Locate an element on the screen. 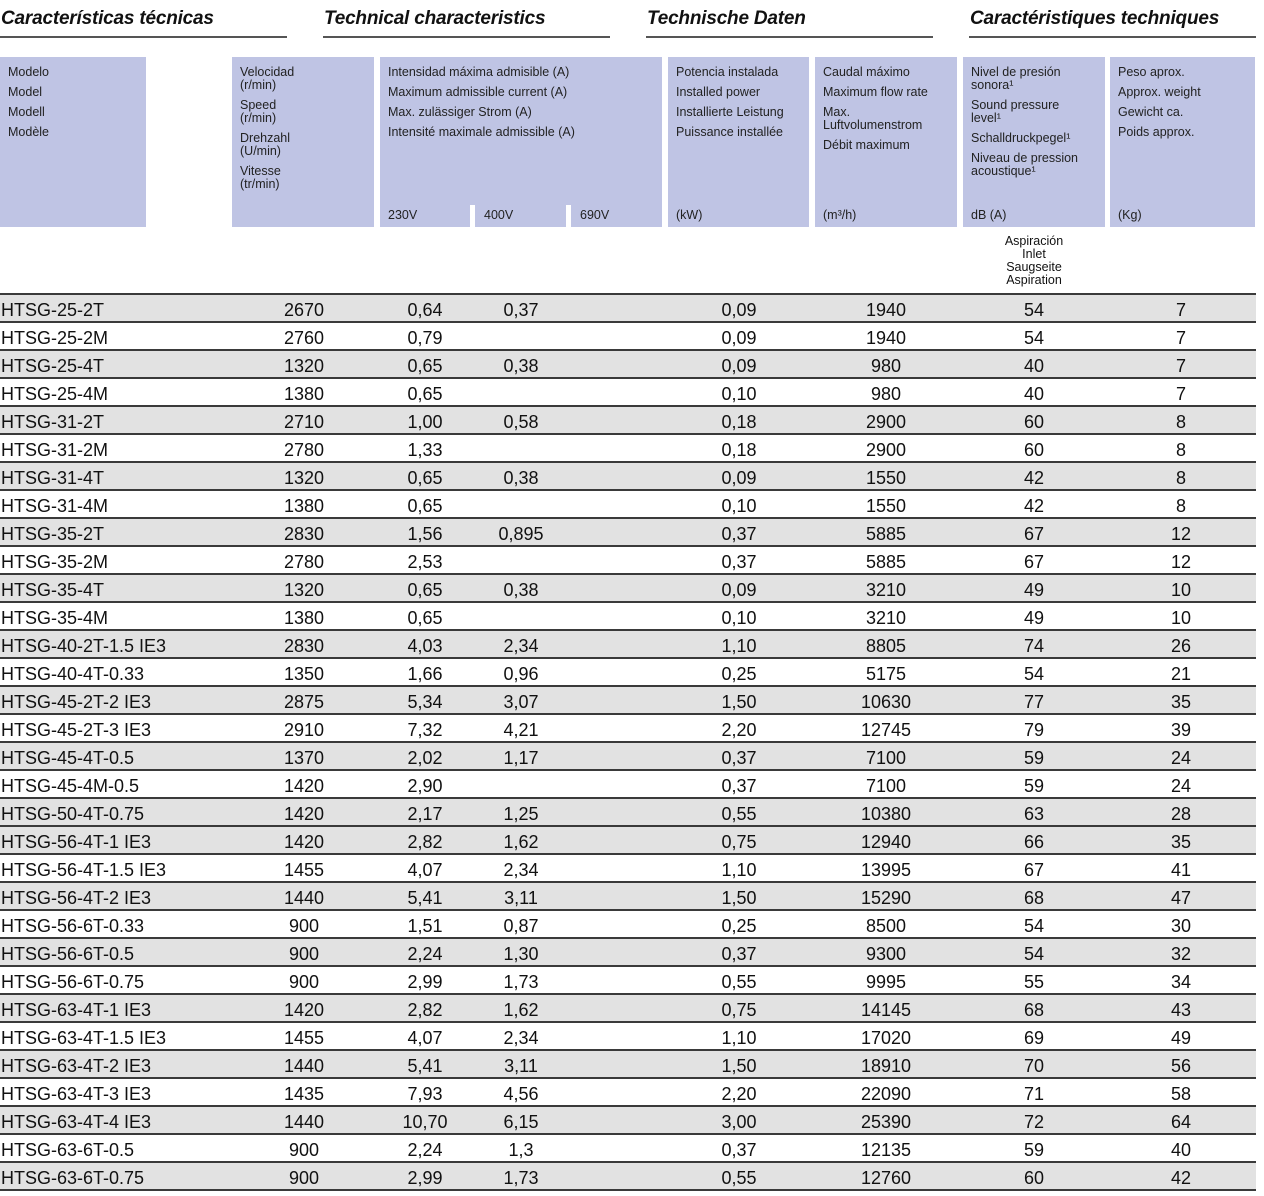  table-row: HTSG-40-4T-0.33 1350 1,66 0,96 0,25 5175 54 21 is located at coordinates (628, 671).